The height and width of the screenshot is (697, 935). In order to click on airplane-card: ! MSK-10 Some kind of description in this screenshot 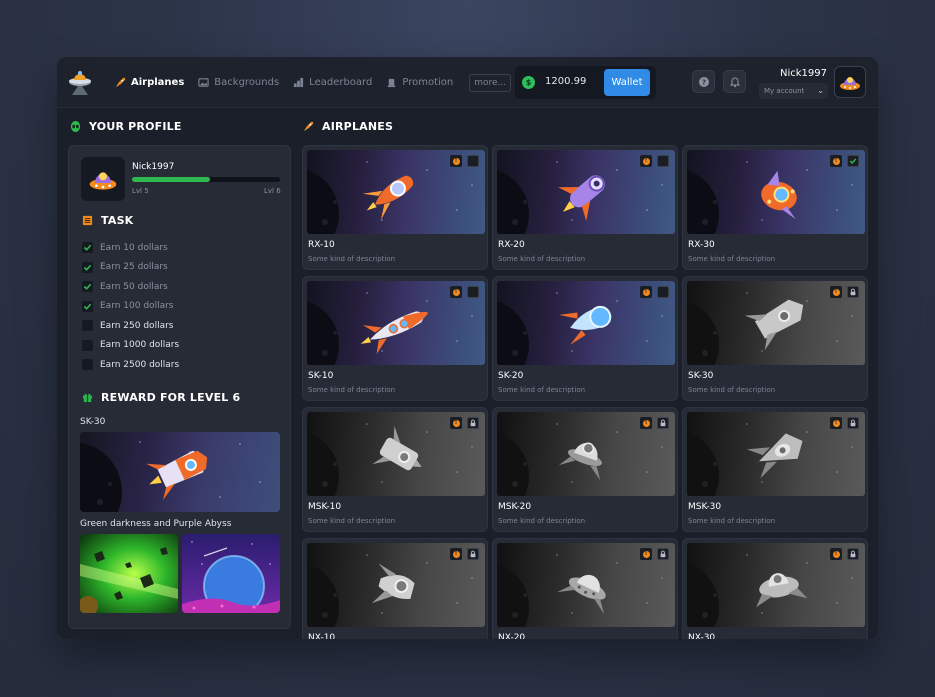, I will do `click(395, 469)`.